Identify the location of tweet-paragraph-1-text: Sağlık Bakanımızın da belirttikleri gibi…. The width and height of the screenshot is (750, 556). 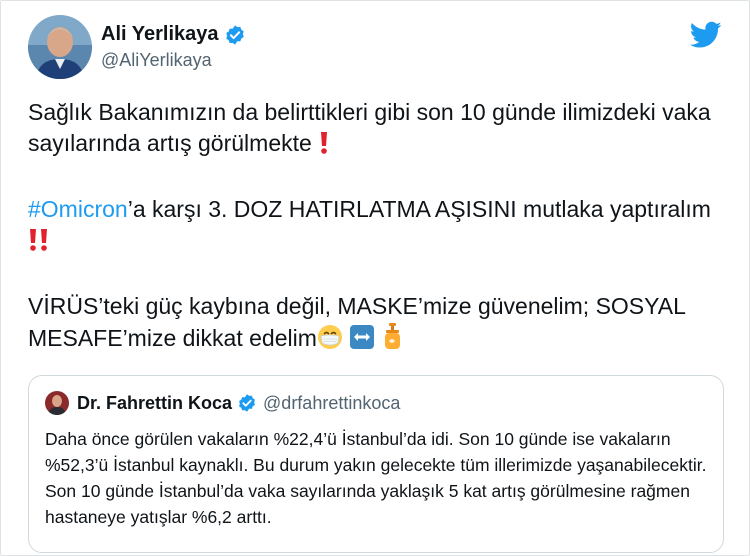
(369, 127).